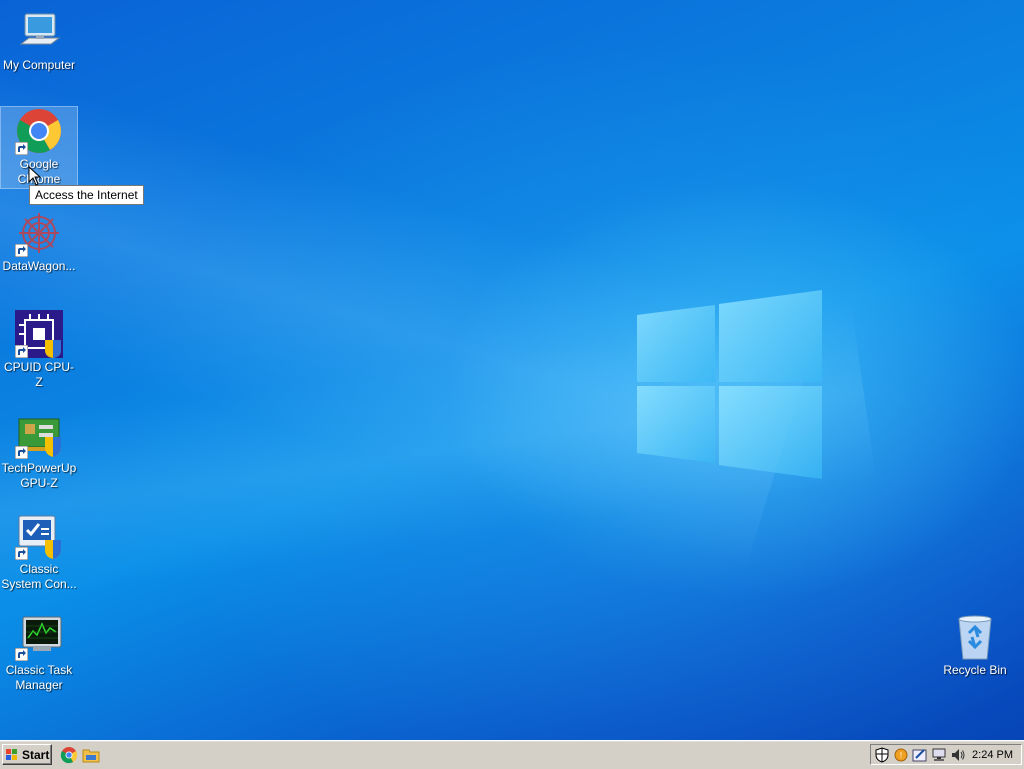 The height and width of the screenshot is (769, 1024). Describe the element at coordinates (39, 233) in the screenshot. I see `datawagon-icon` at that location.